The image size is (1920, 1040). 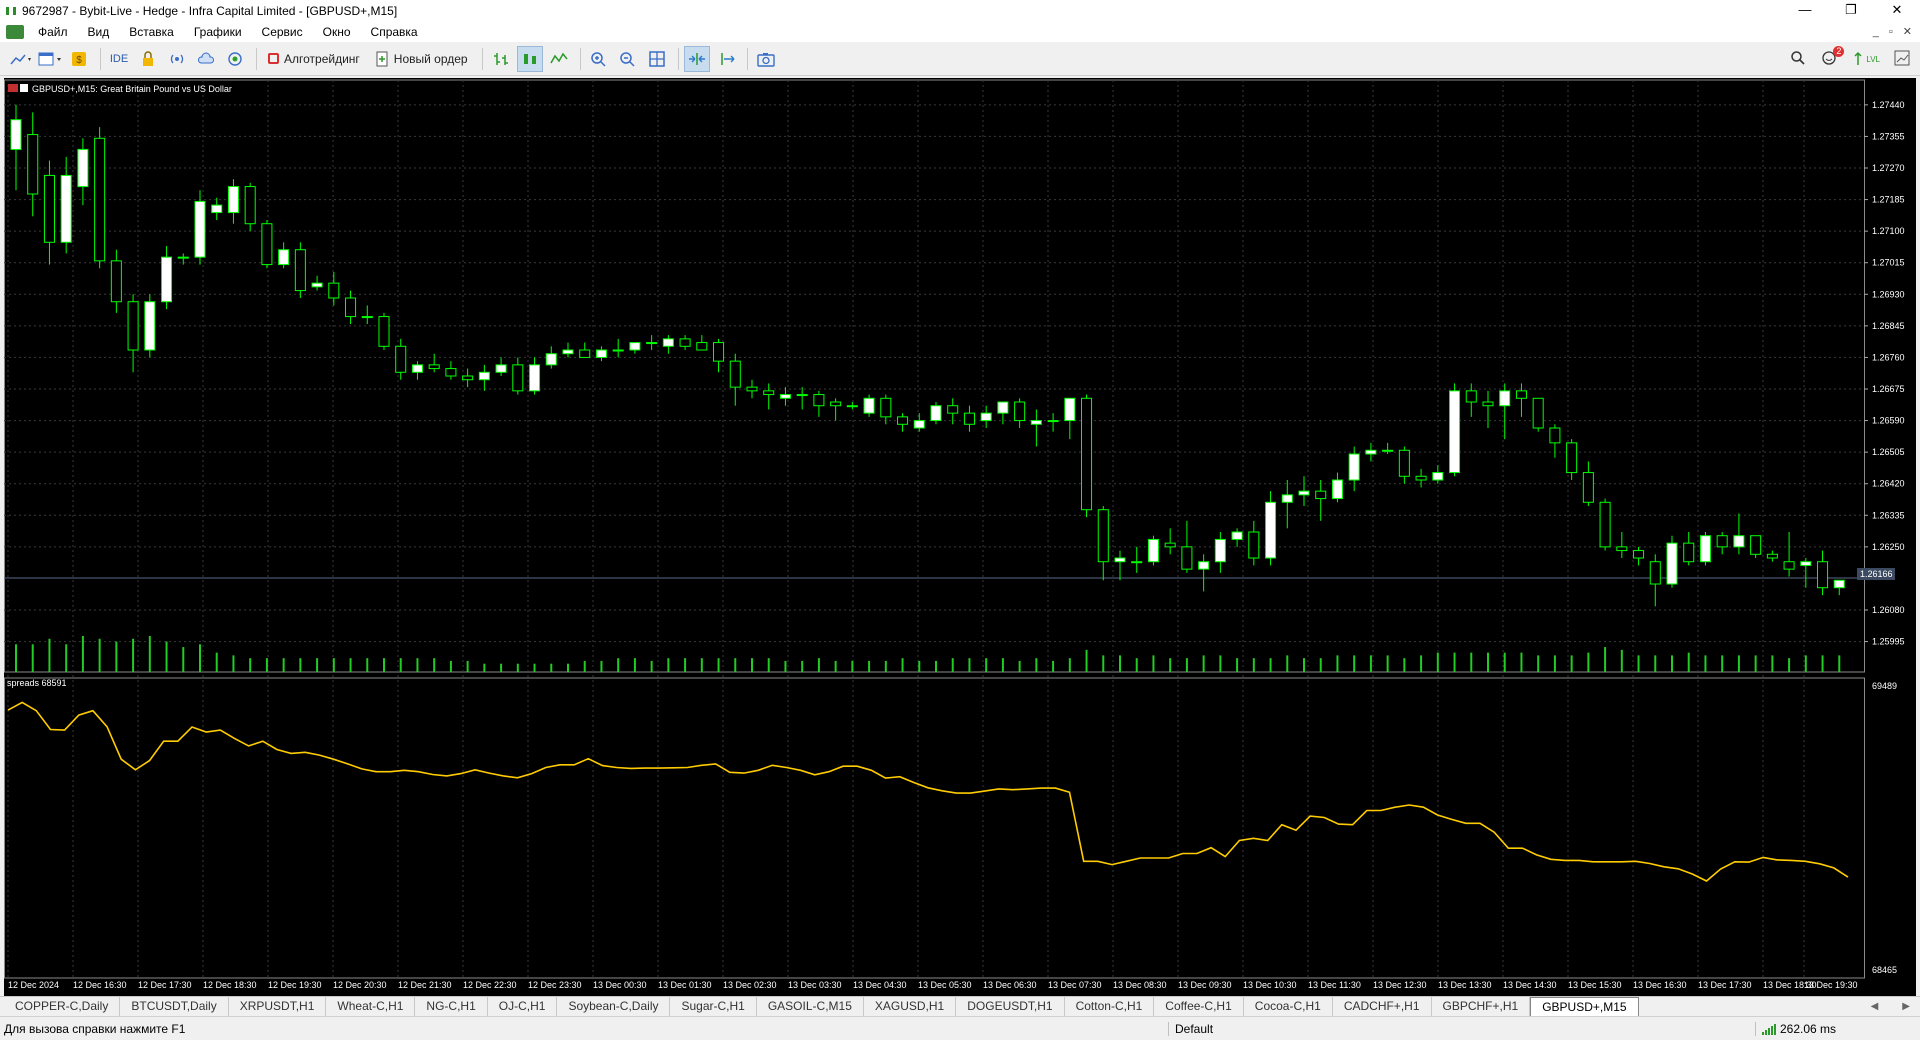 I want to click on tab-oj-c-h1: OJ-C,H1, so click(x=523, y=1006).